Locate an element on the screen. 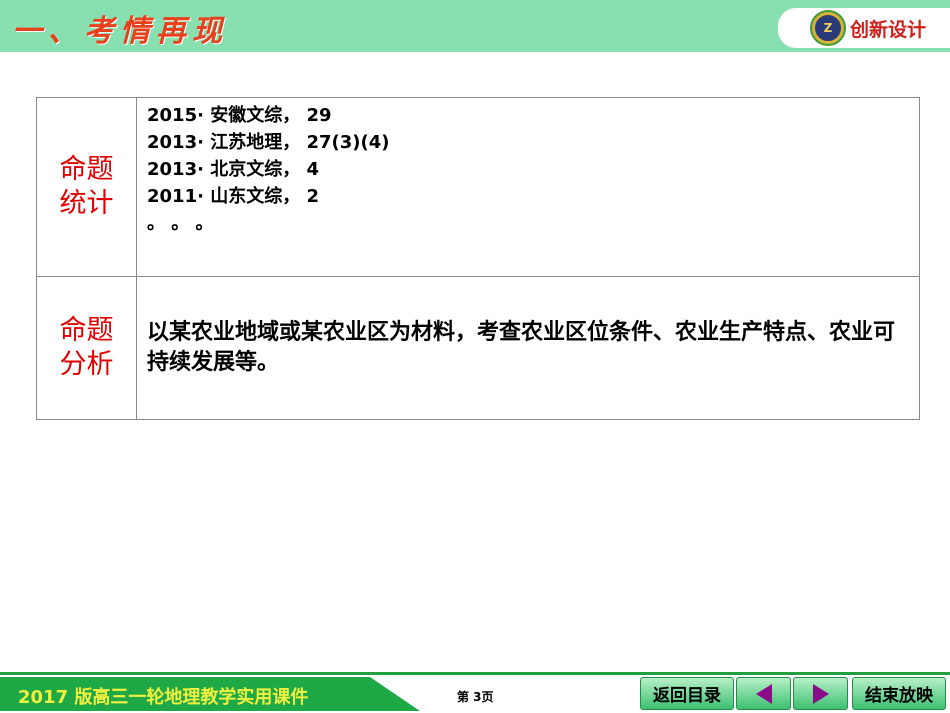  back-to-contents-button: 返回目录 is located at coordinates (687, 693).